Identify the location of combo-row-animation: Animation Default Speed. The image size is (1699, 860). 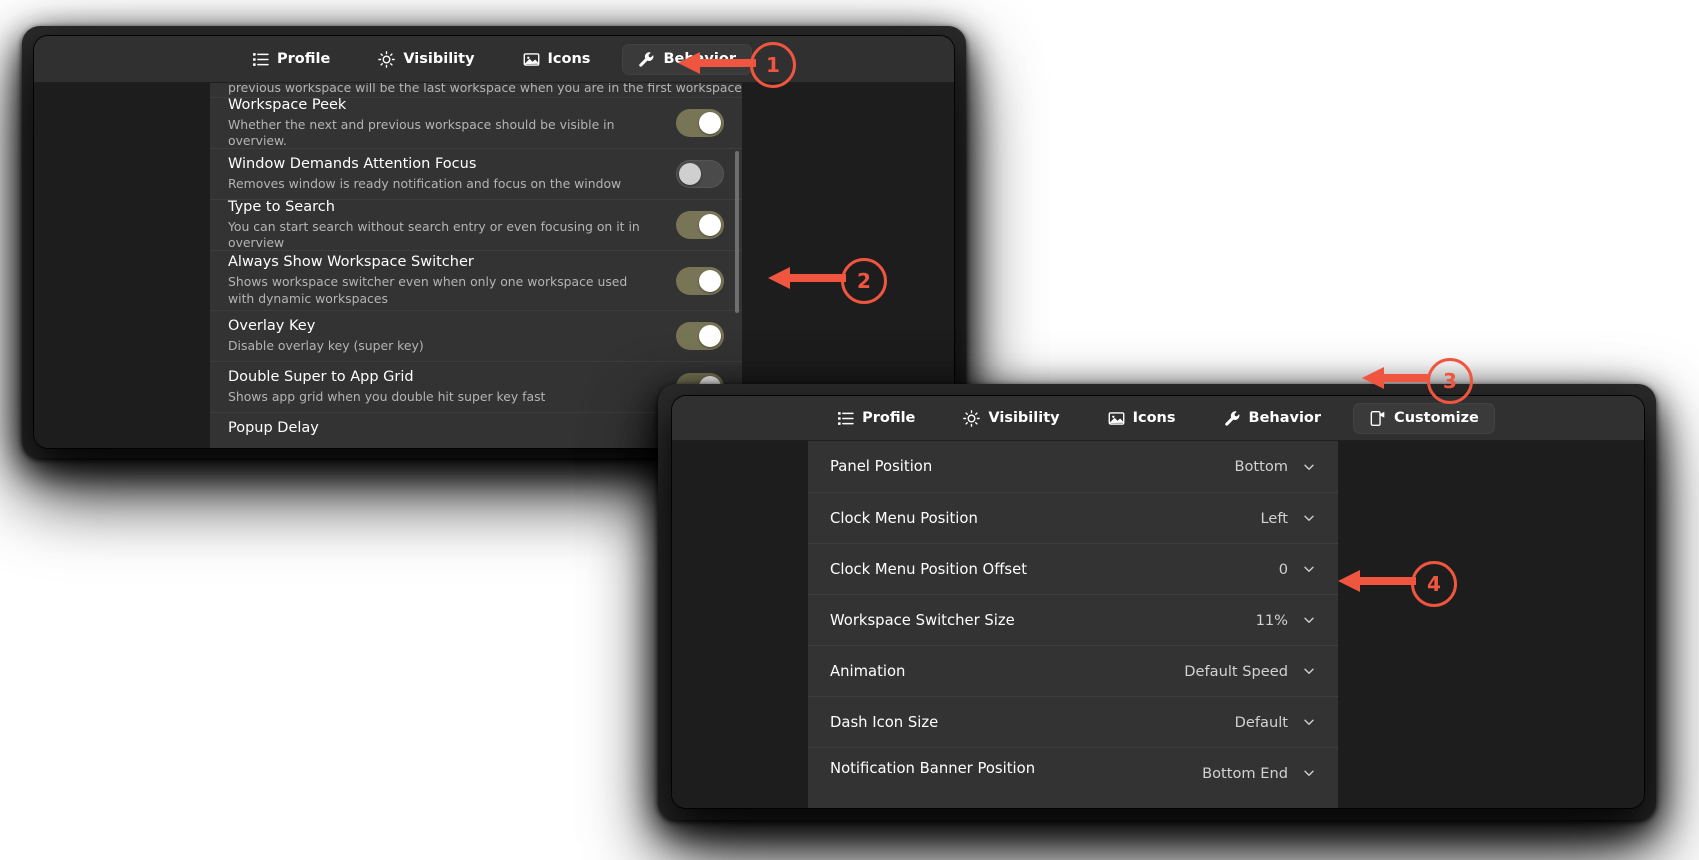
(1073, 670).